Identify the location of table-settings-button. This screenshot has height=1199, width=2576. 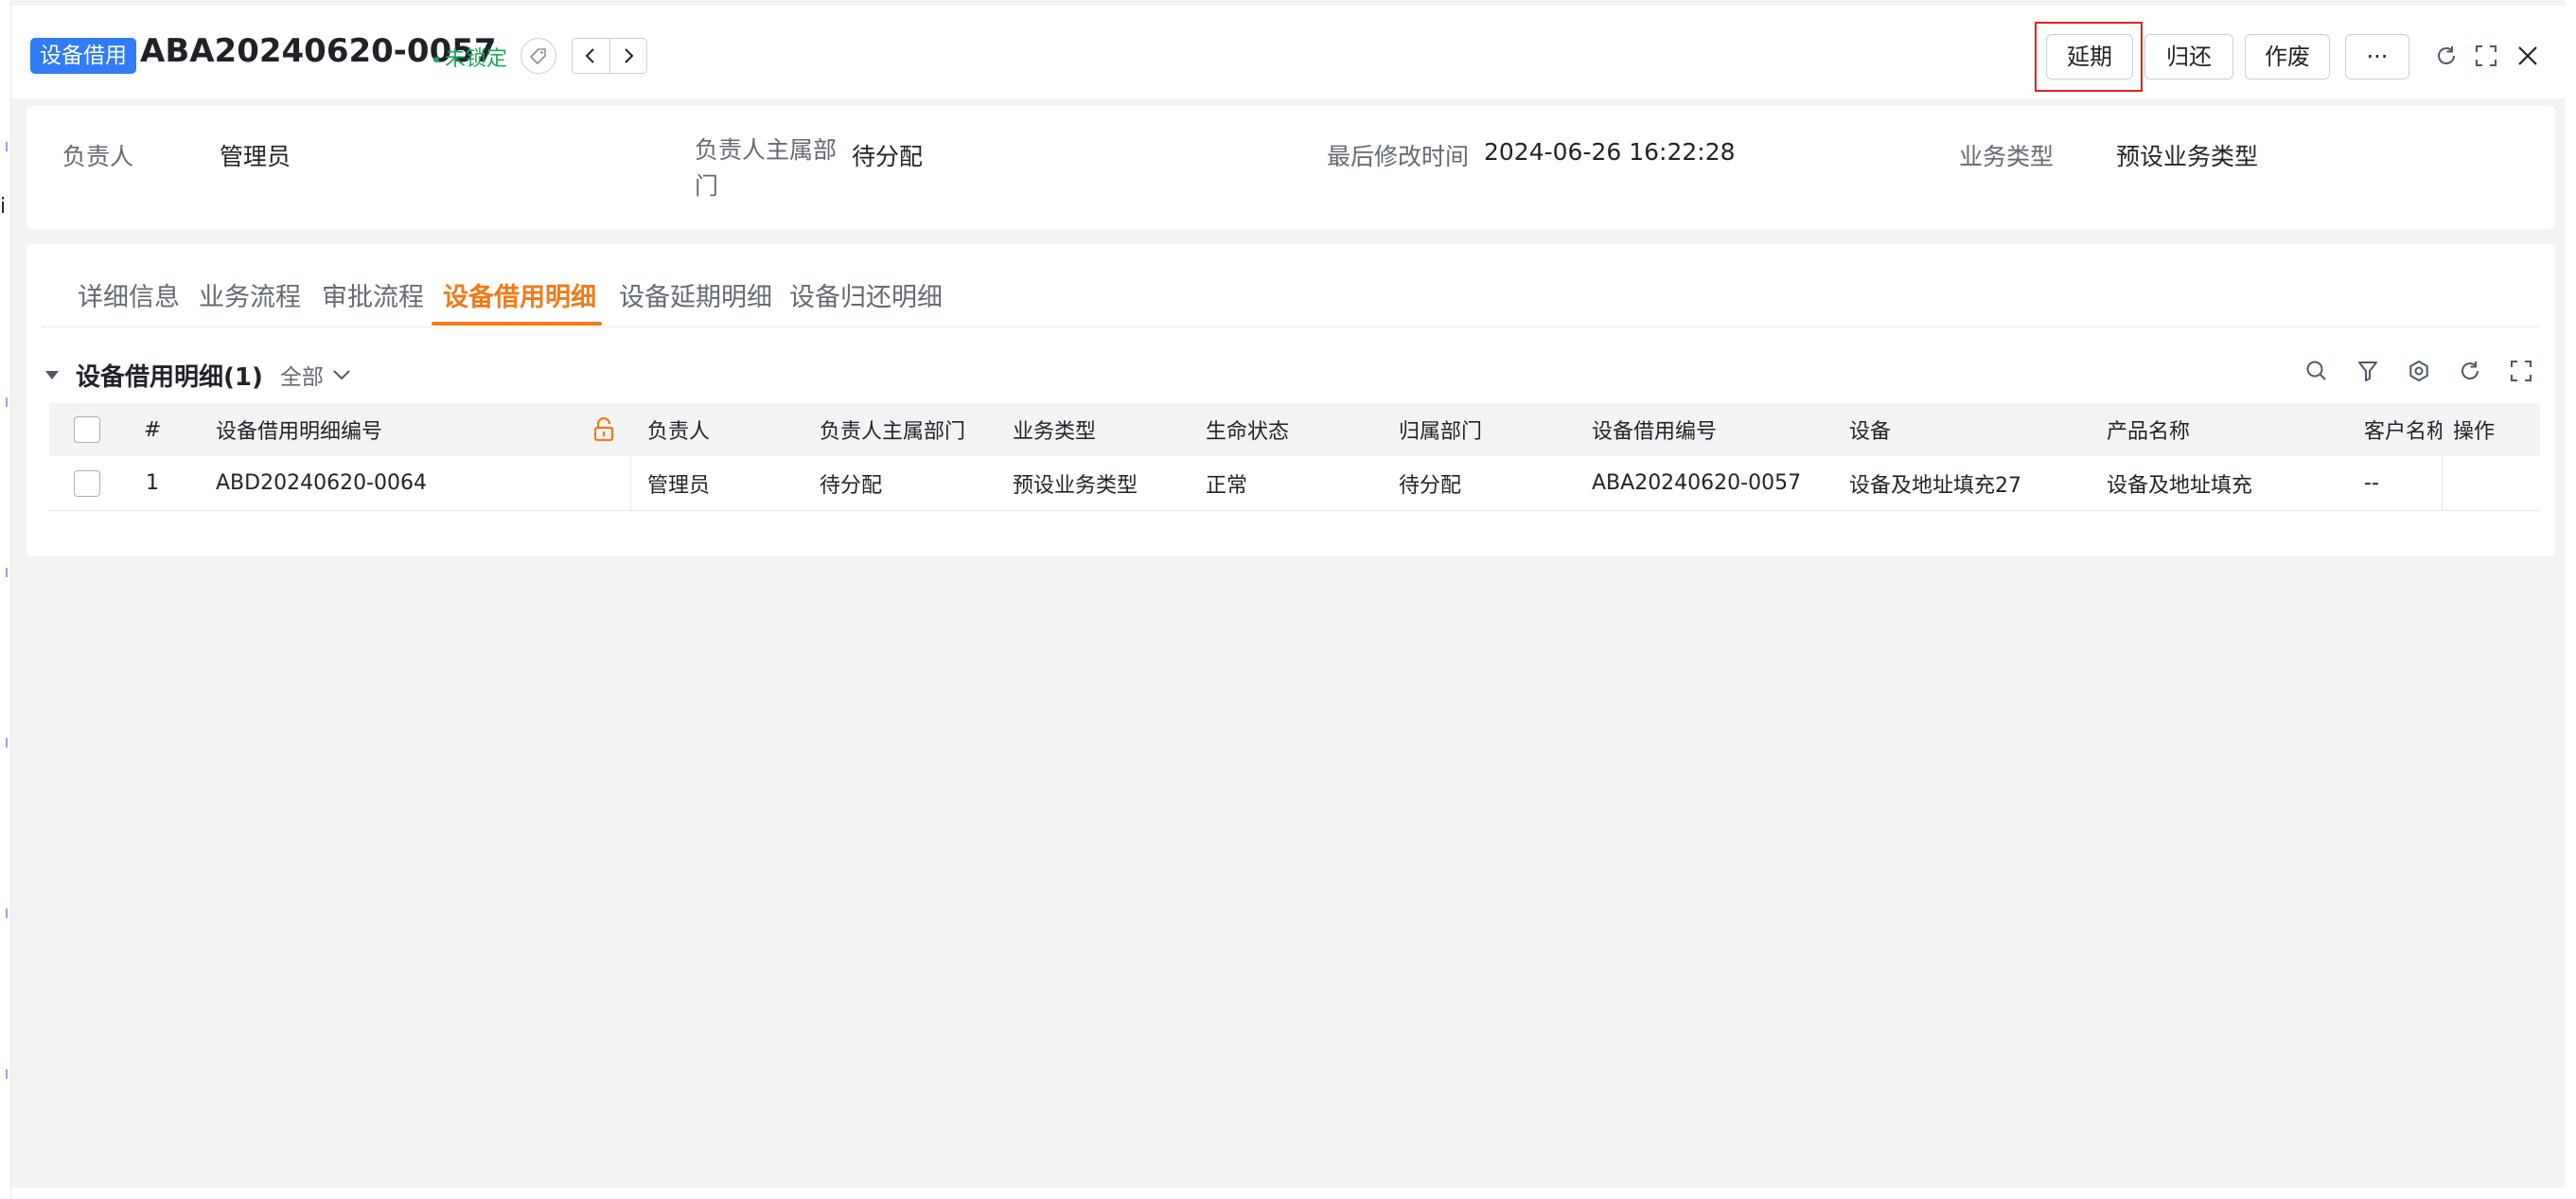
(2419, 371).